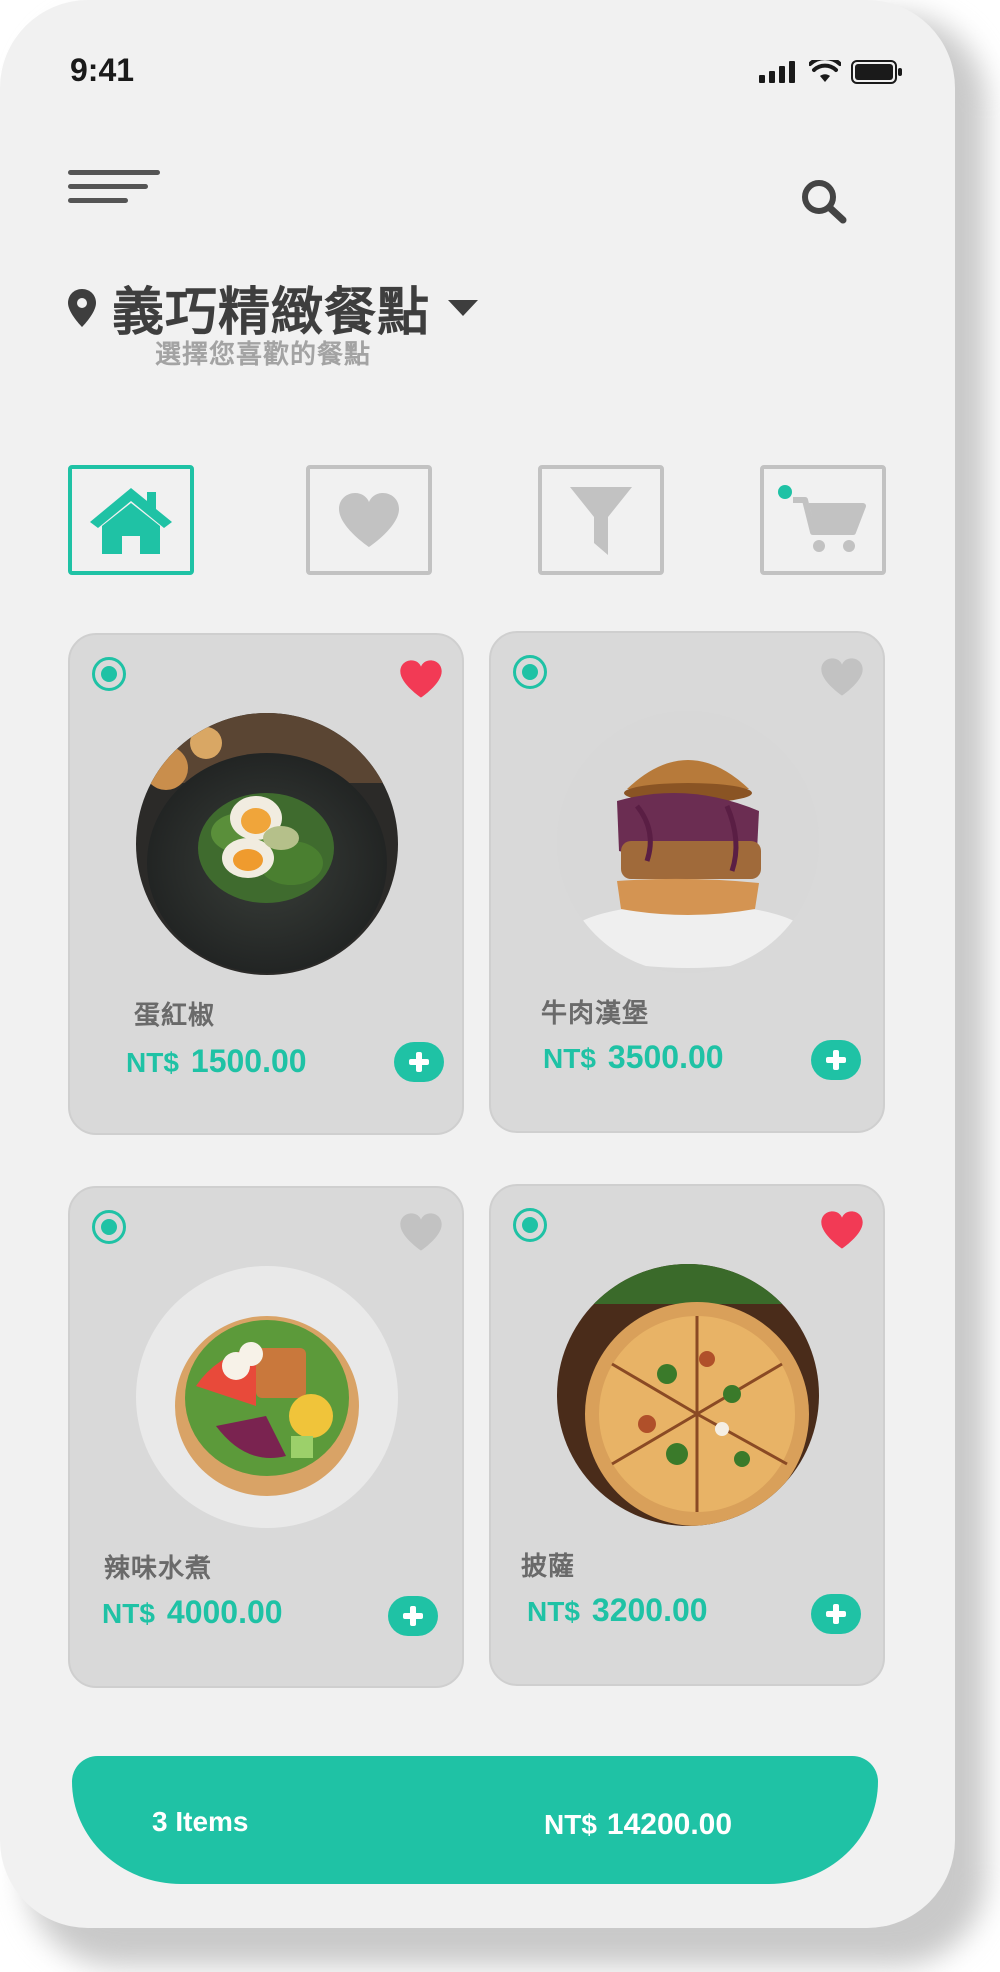  Describe the element at coordinates (216, 1061) in the screenshot. I see `product-price: NT$ 1500.00` at that location.